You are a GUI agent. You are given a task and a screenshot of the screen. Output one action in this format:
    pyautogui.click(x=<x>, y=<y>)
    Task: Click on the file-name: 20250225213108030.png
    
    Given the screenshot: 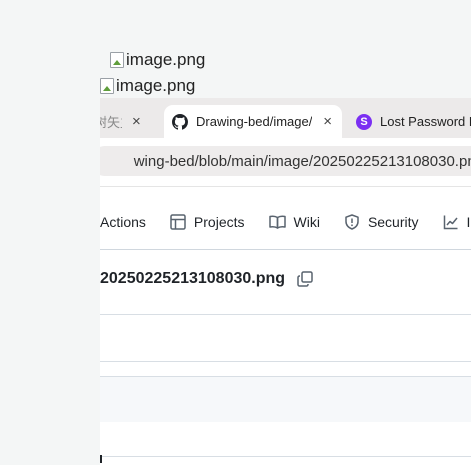 What is the action you would take?
    pyautogui.click(x=193, y=278)
    